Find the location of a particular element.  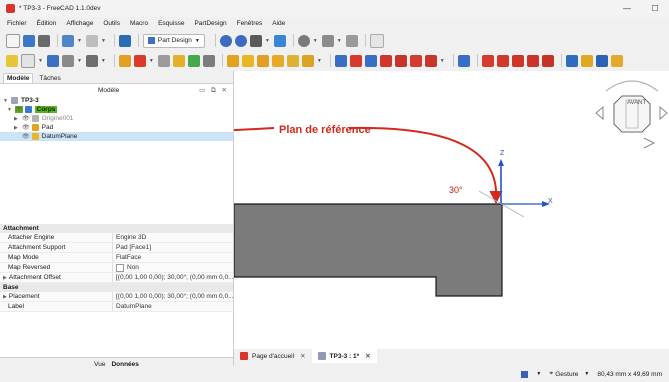

property-value: DatumPlane is located at coordinates (173, 306).